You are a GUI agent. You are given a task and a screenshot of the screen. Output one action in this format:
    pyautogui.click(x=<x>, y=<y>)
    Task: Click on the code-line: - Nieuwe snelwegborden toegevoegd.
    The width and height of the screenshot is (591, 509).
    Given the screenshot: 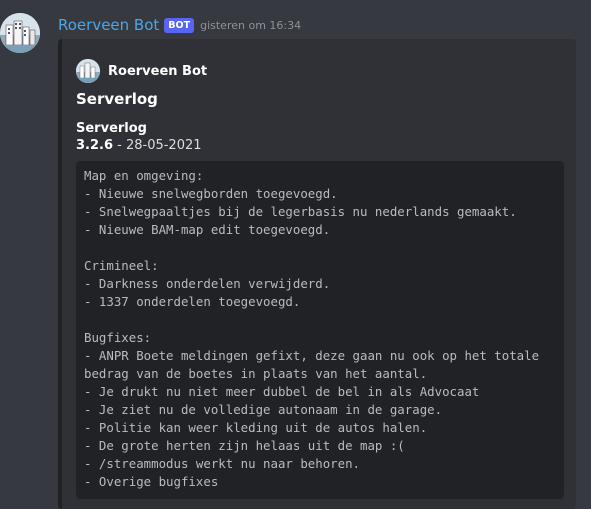 What is the action you would take?
    pyautogui.click(x=211, y=193)
    